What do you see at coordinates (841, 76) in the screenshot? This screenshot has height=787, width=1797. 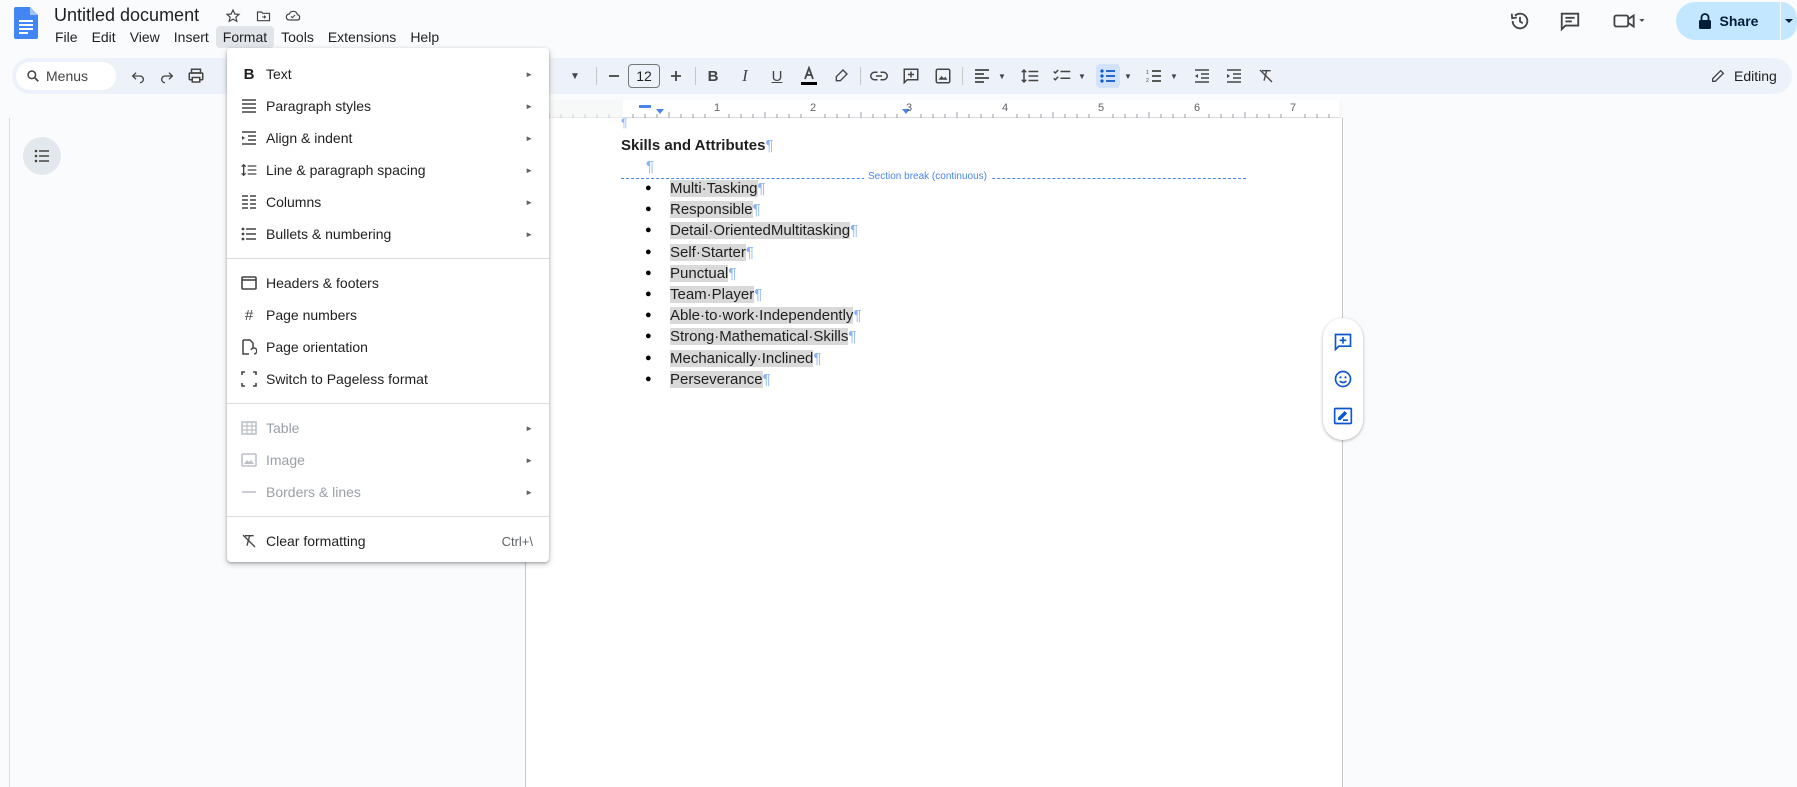 I see `highlight-color-icon` at bounding box center [841, 76].